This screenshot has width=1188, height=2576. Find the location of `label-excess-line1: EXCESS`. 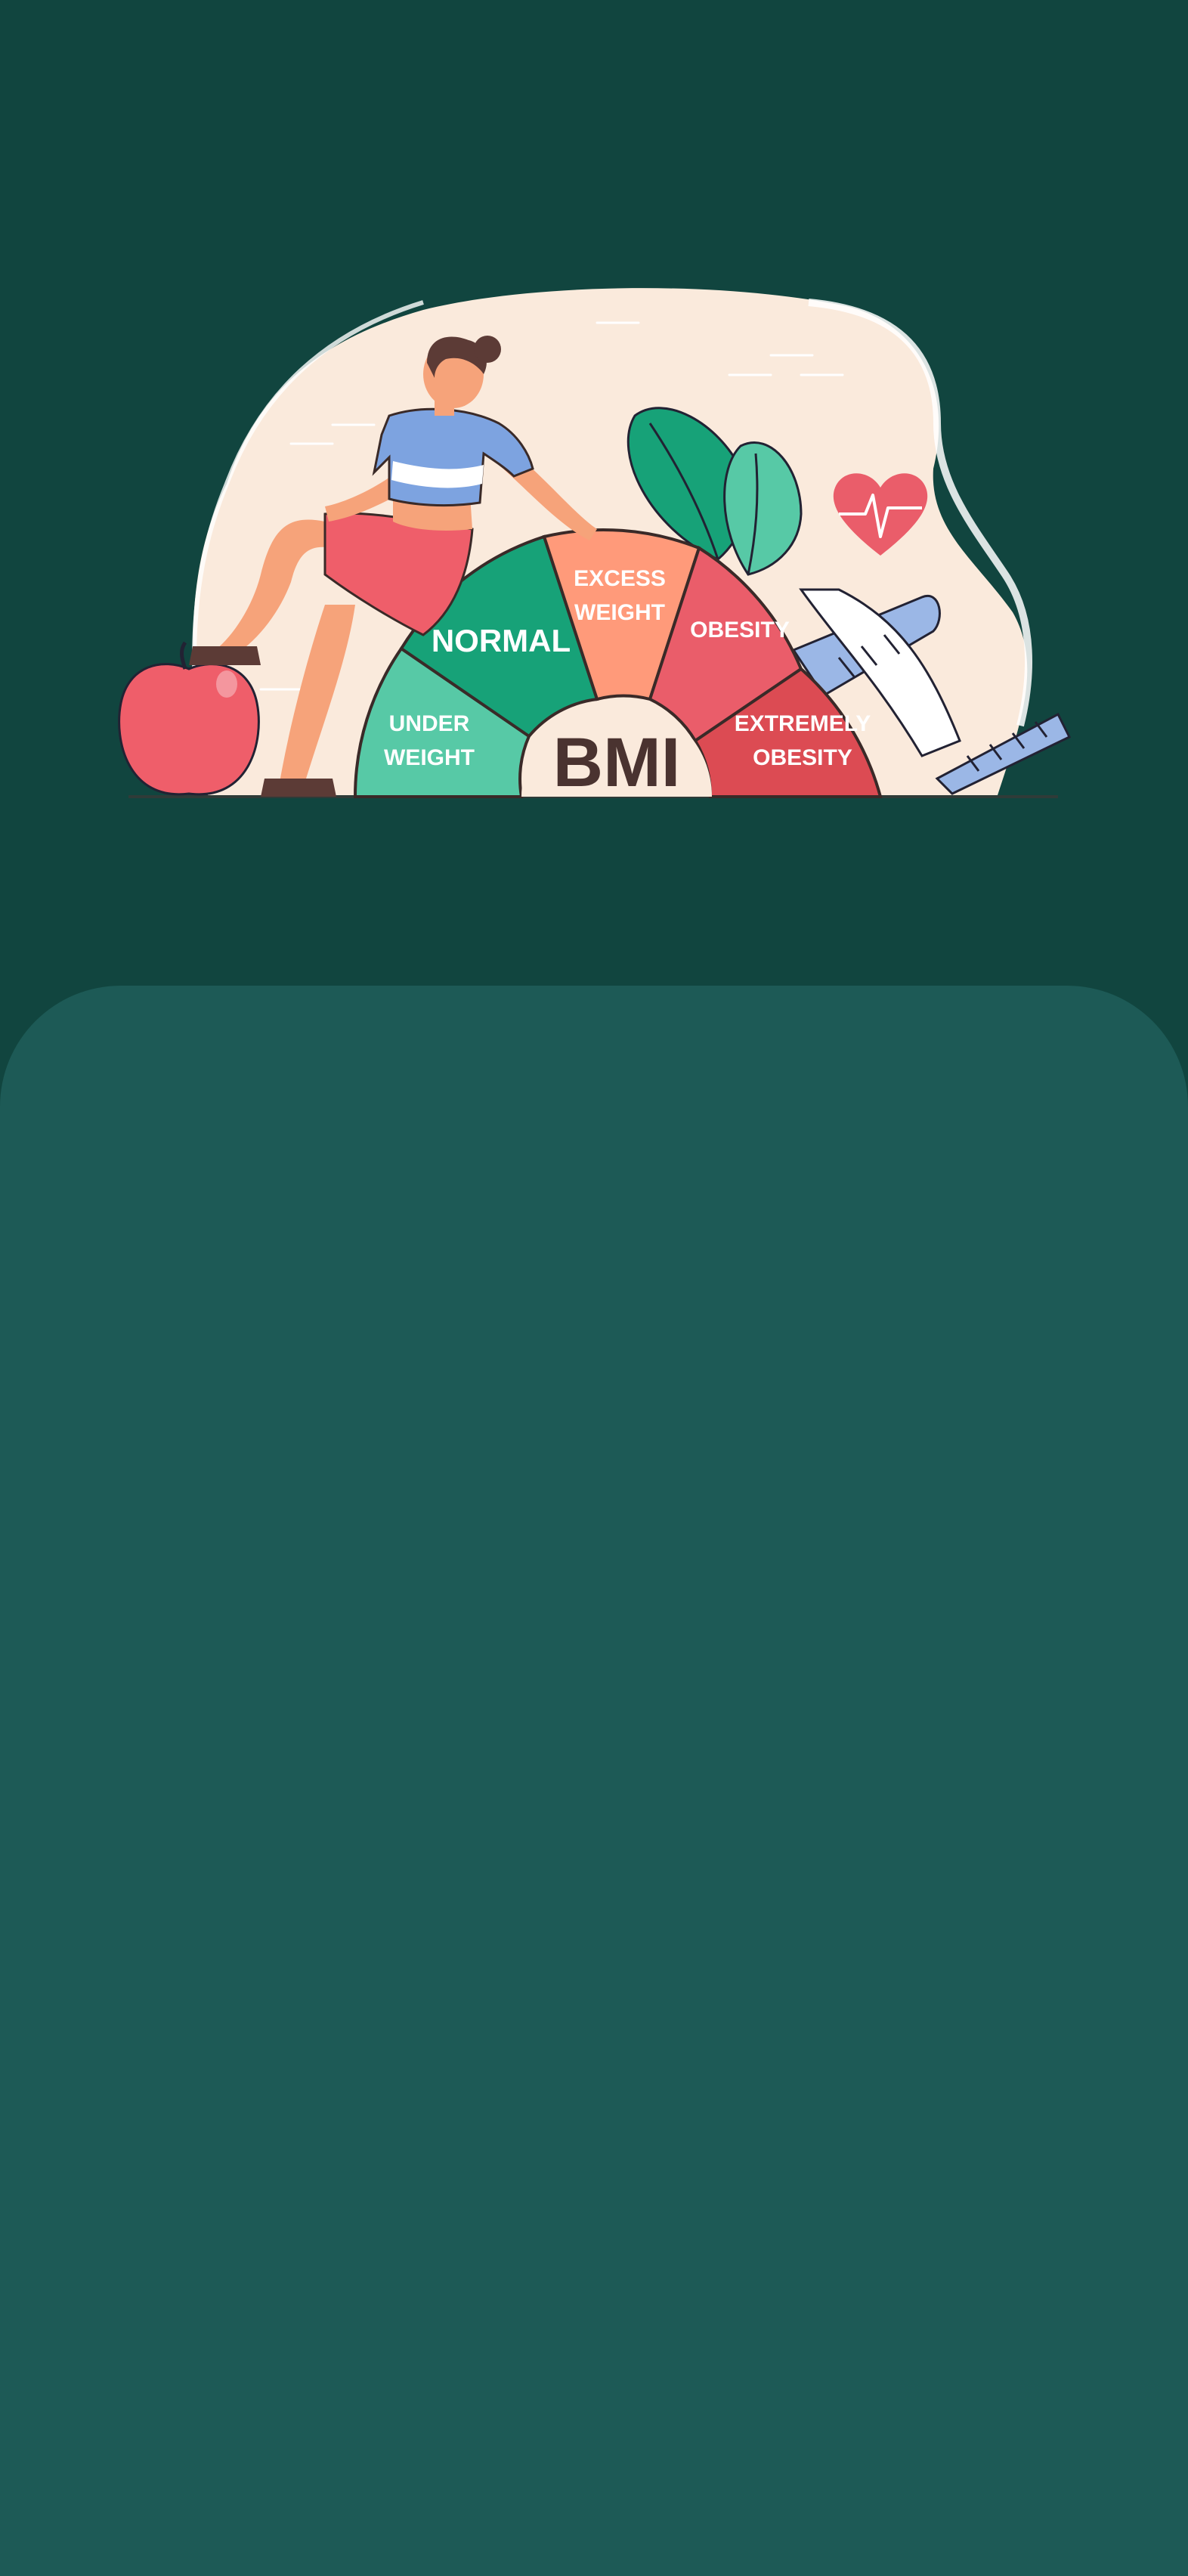

label-excess-line1: EXCESS is located at coordinates (620, 578).